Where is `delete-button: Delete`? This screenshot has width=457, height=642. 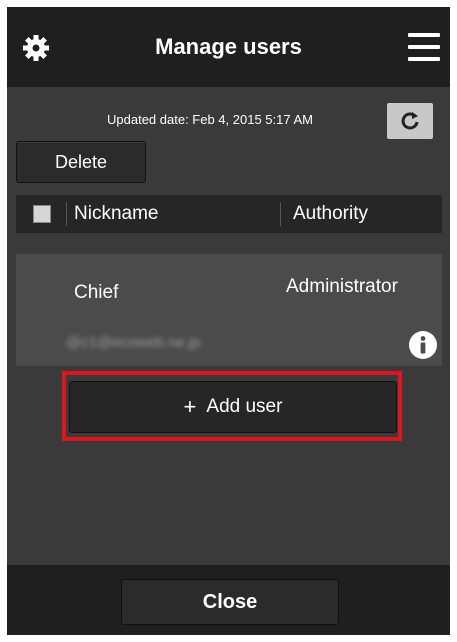
delete-button: Delete is located at coordinates (81, 162).